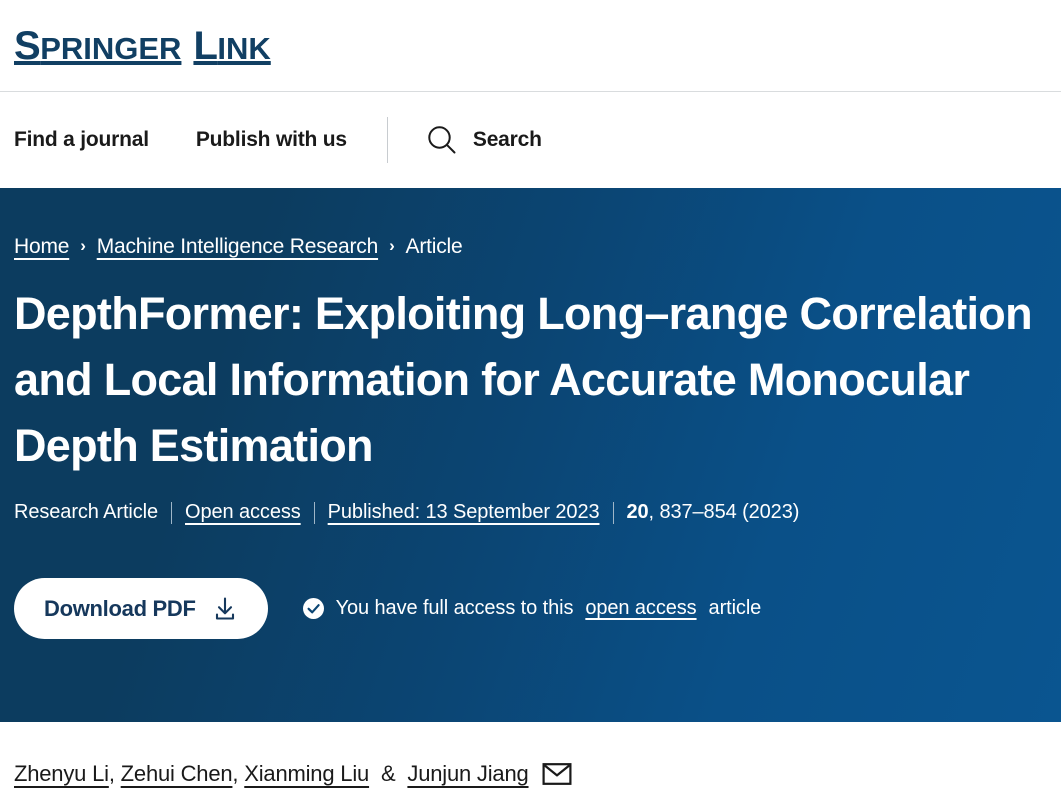 This screenshot has height=806, width=1061. Describe the element at coordinates (232, 45) in the screenshot. I see `logo-word-link: LINK` at that location.